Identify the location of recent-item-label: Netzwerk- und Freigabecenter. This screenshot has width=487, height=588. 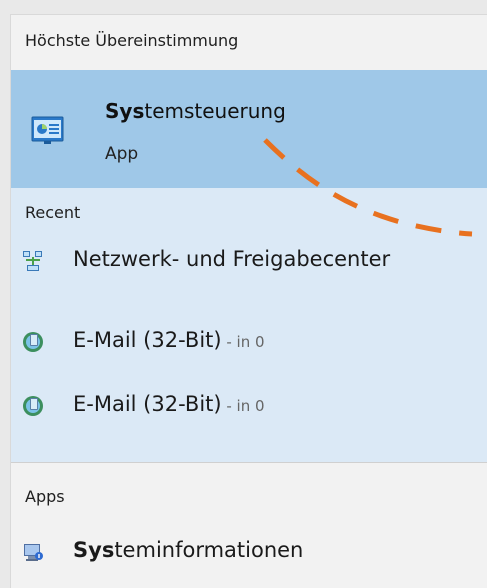
(232, 259).